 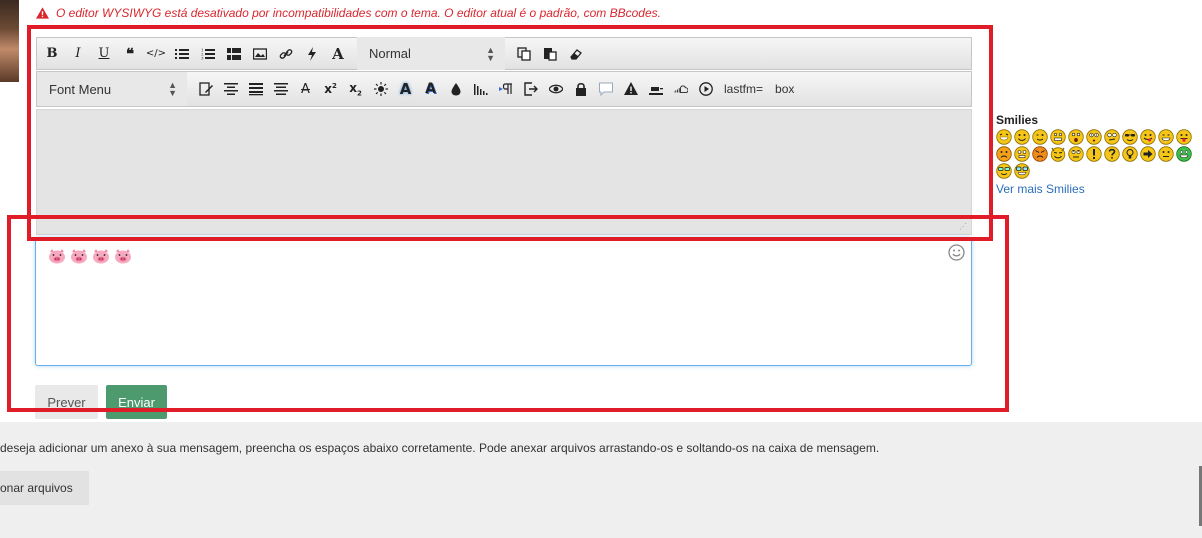 I want to click on smiley-eek-icon, so click(x=1022, y=154).